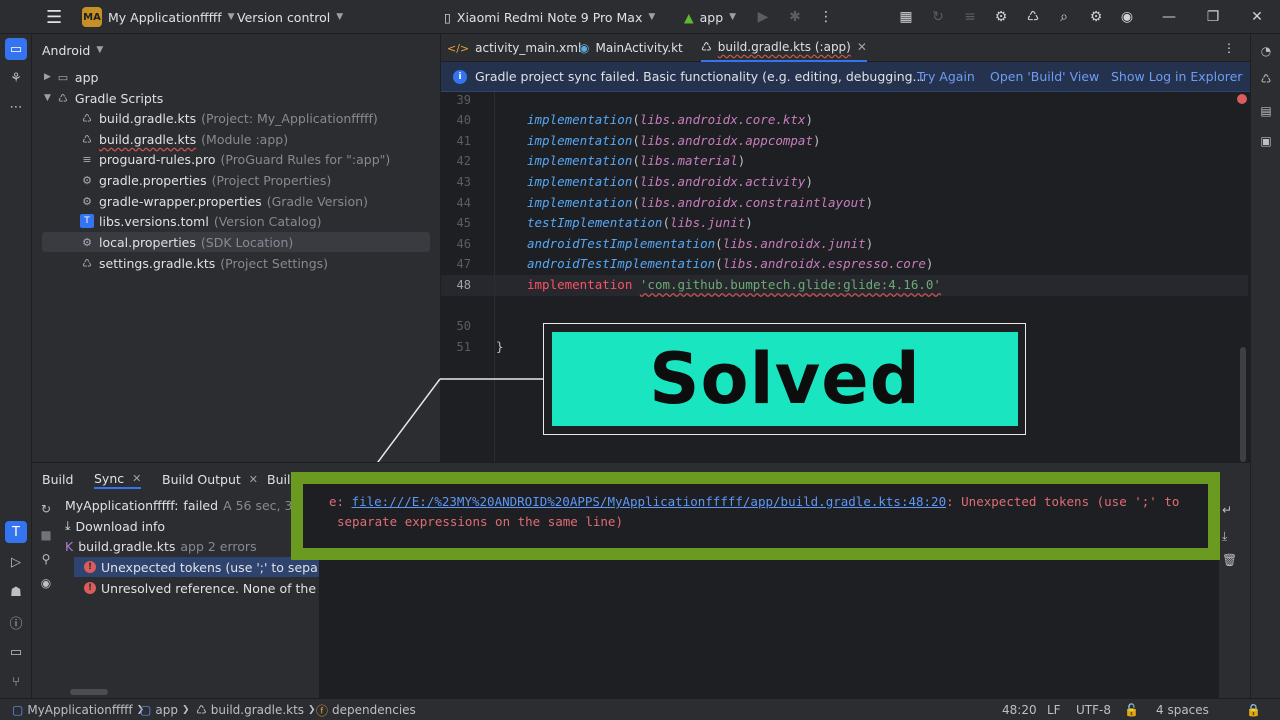 This screenshot has width=1280, height=720. Describe the element at coordinates (366, 710) in the screenshot. I see `breadcrumb-dependencies: ⓕ dependencies` at that location.